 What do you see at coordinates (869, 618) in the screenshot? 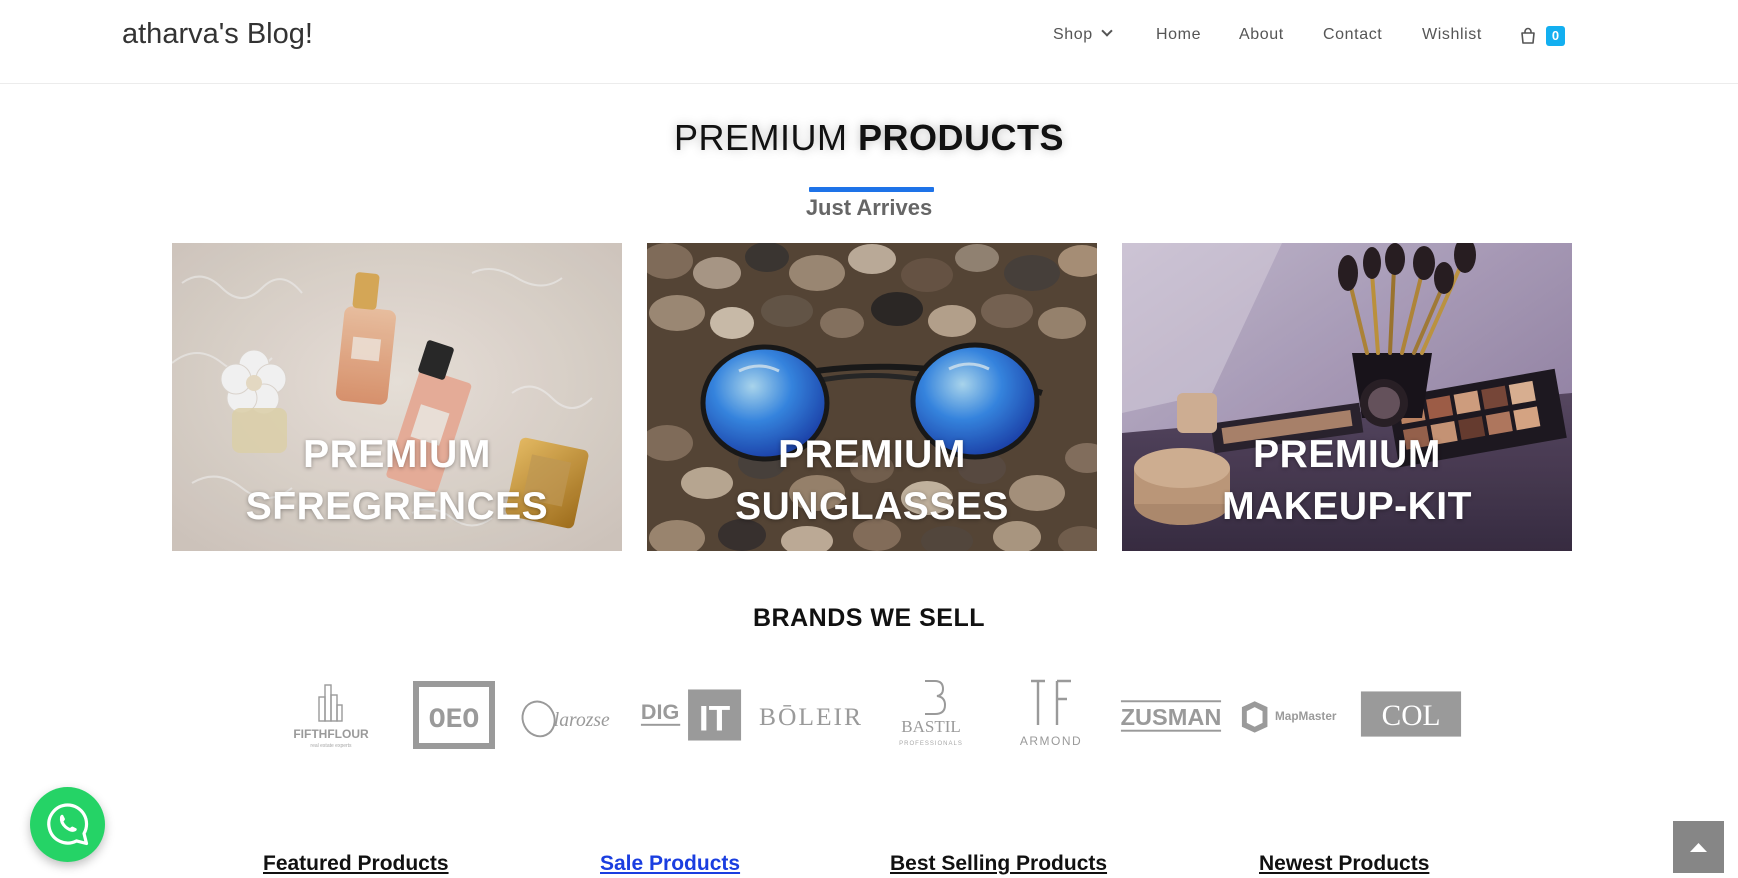
I see `brands-title: BRANDS WE SELL` at bounding box center [869, 618].